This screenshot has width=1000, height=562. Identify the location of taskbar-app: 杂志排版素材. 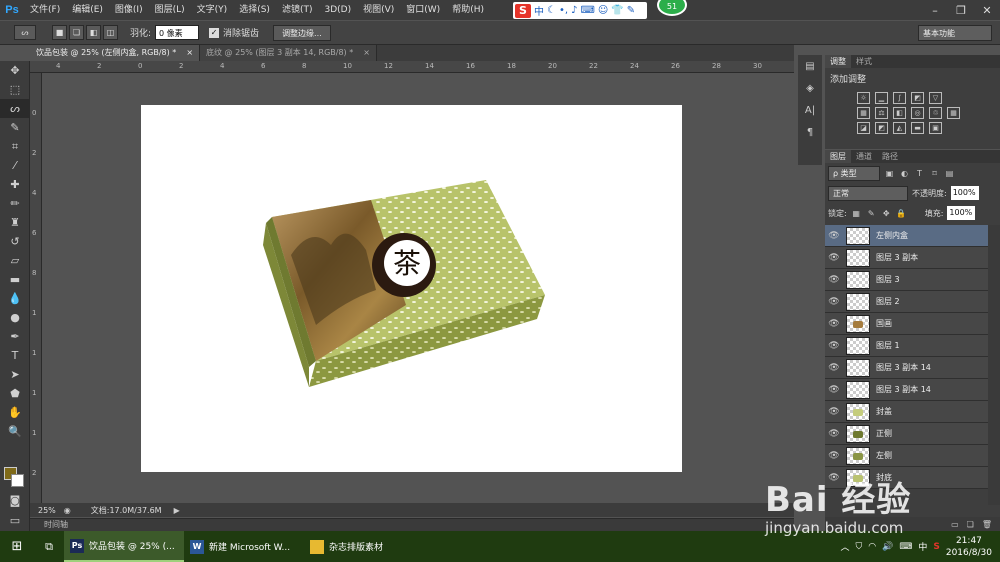
(364, 546).